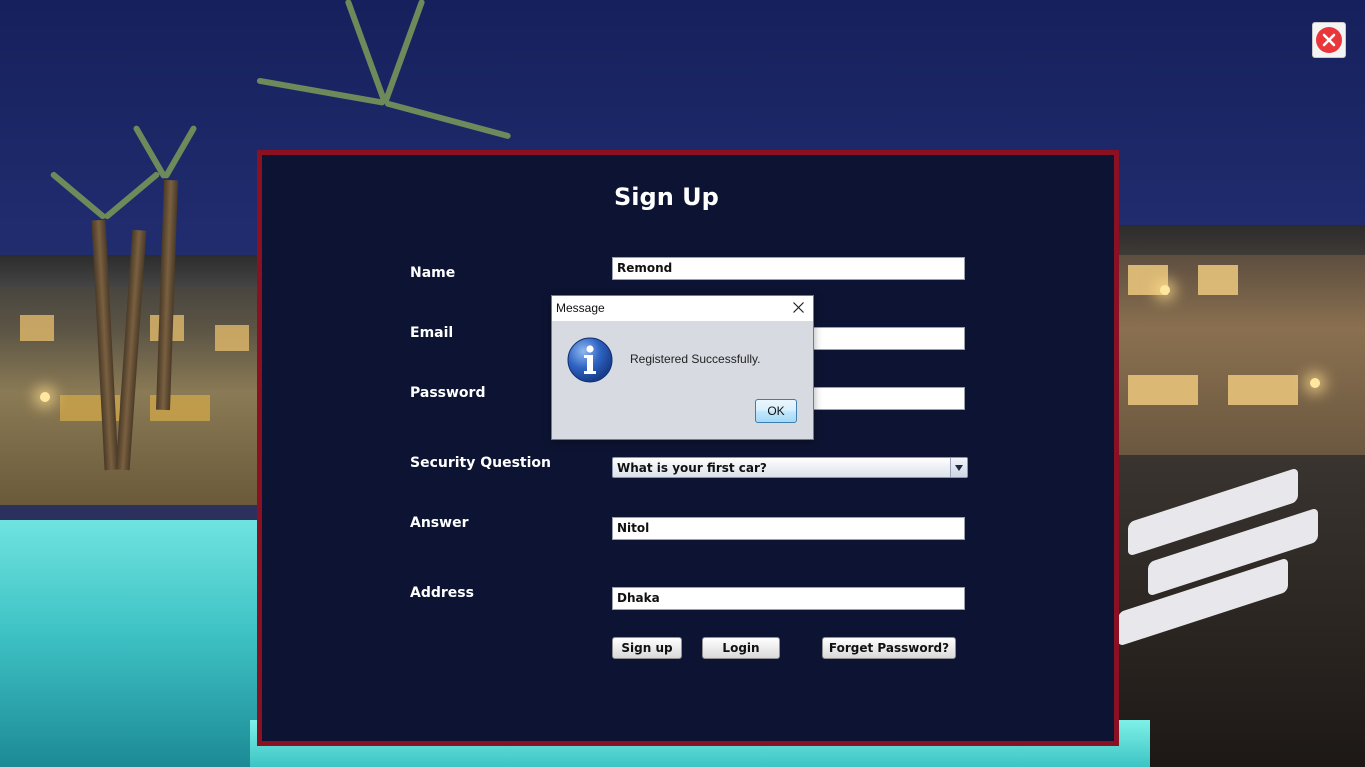  I want to click on address-field: Dhaka, so click(788, 598).